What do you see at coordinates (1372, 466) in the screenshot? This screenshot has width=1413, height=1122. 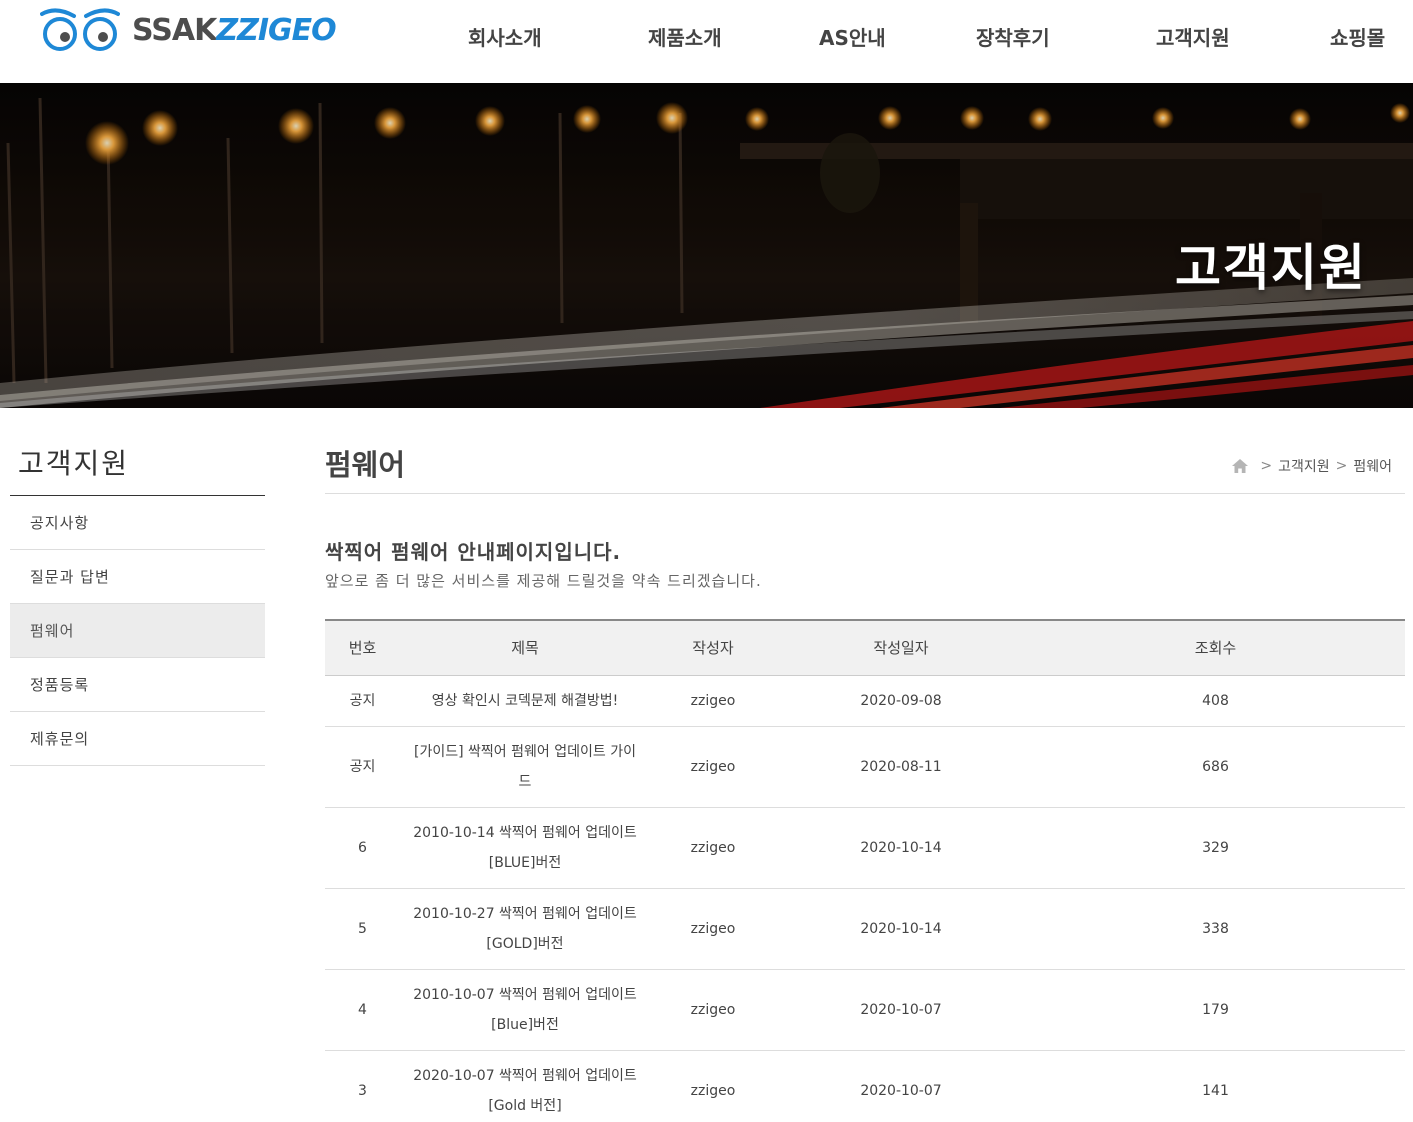 I see `breadcrumb-item-firmware: 펌웨어` at bounding box center [1372, 466].